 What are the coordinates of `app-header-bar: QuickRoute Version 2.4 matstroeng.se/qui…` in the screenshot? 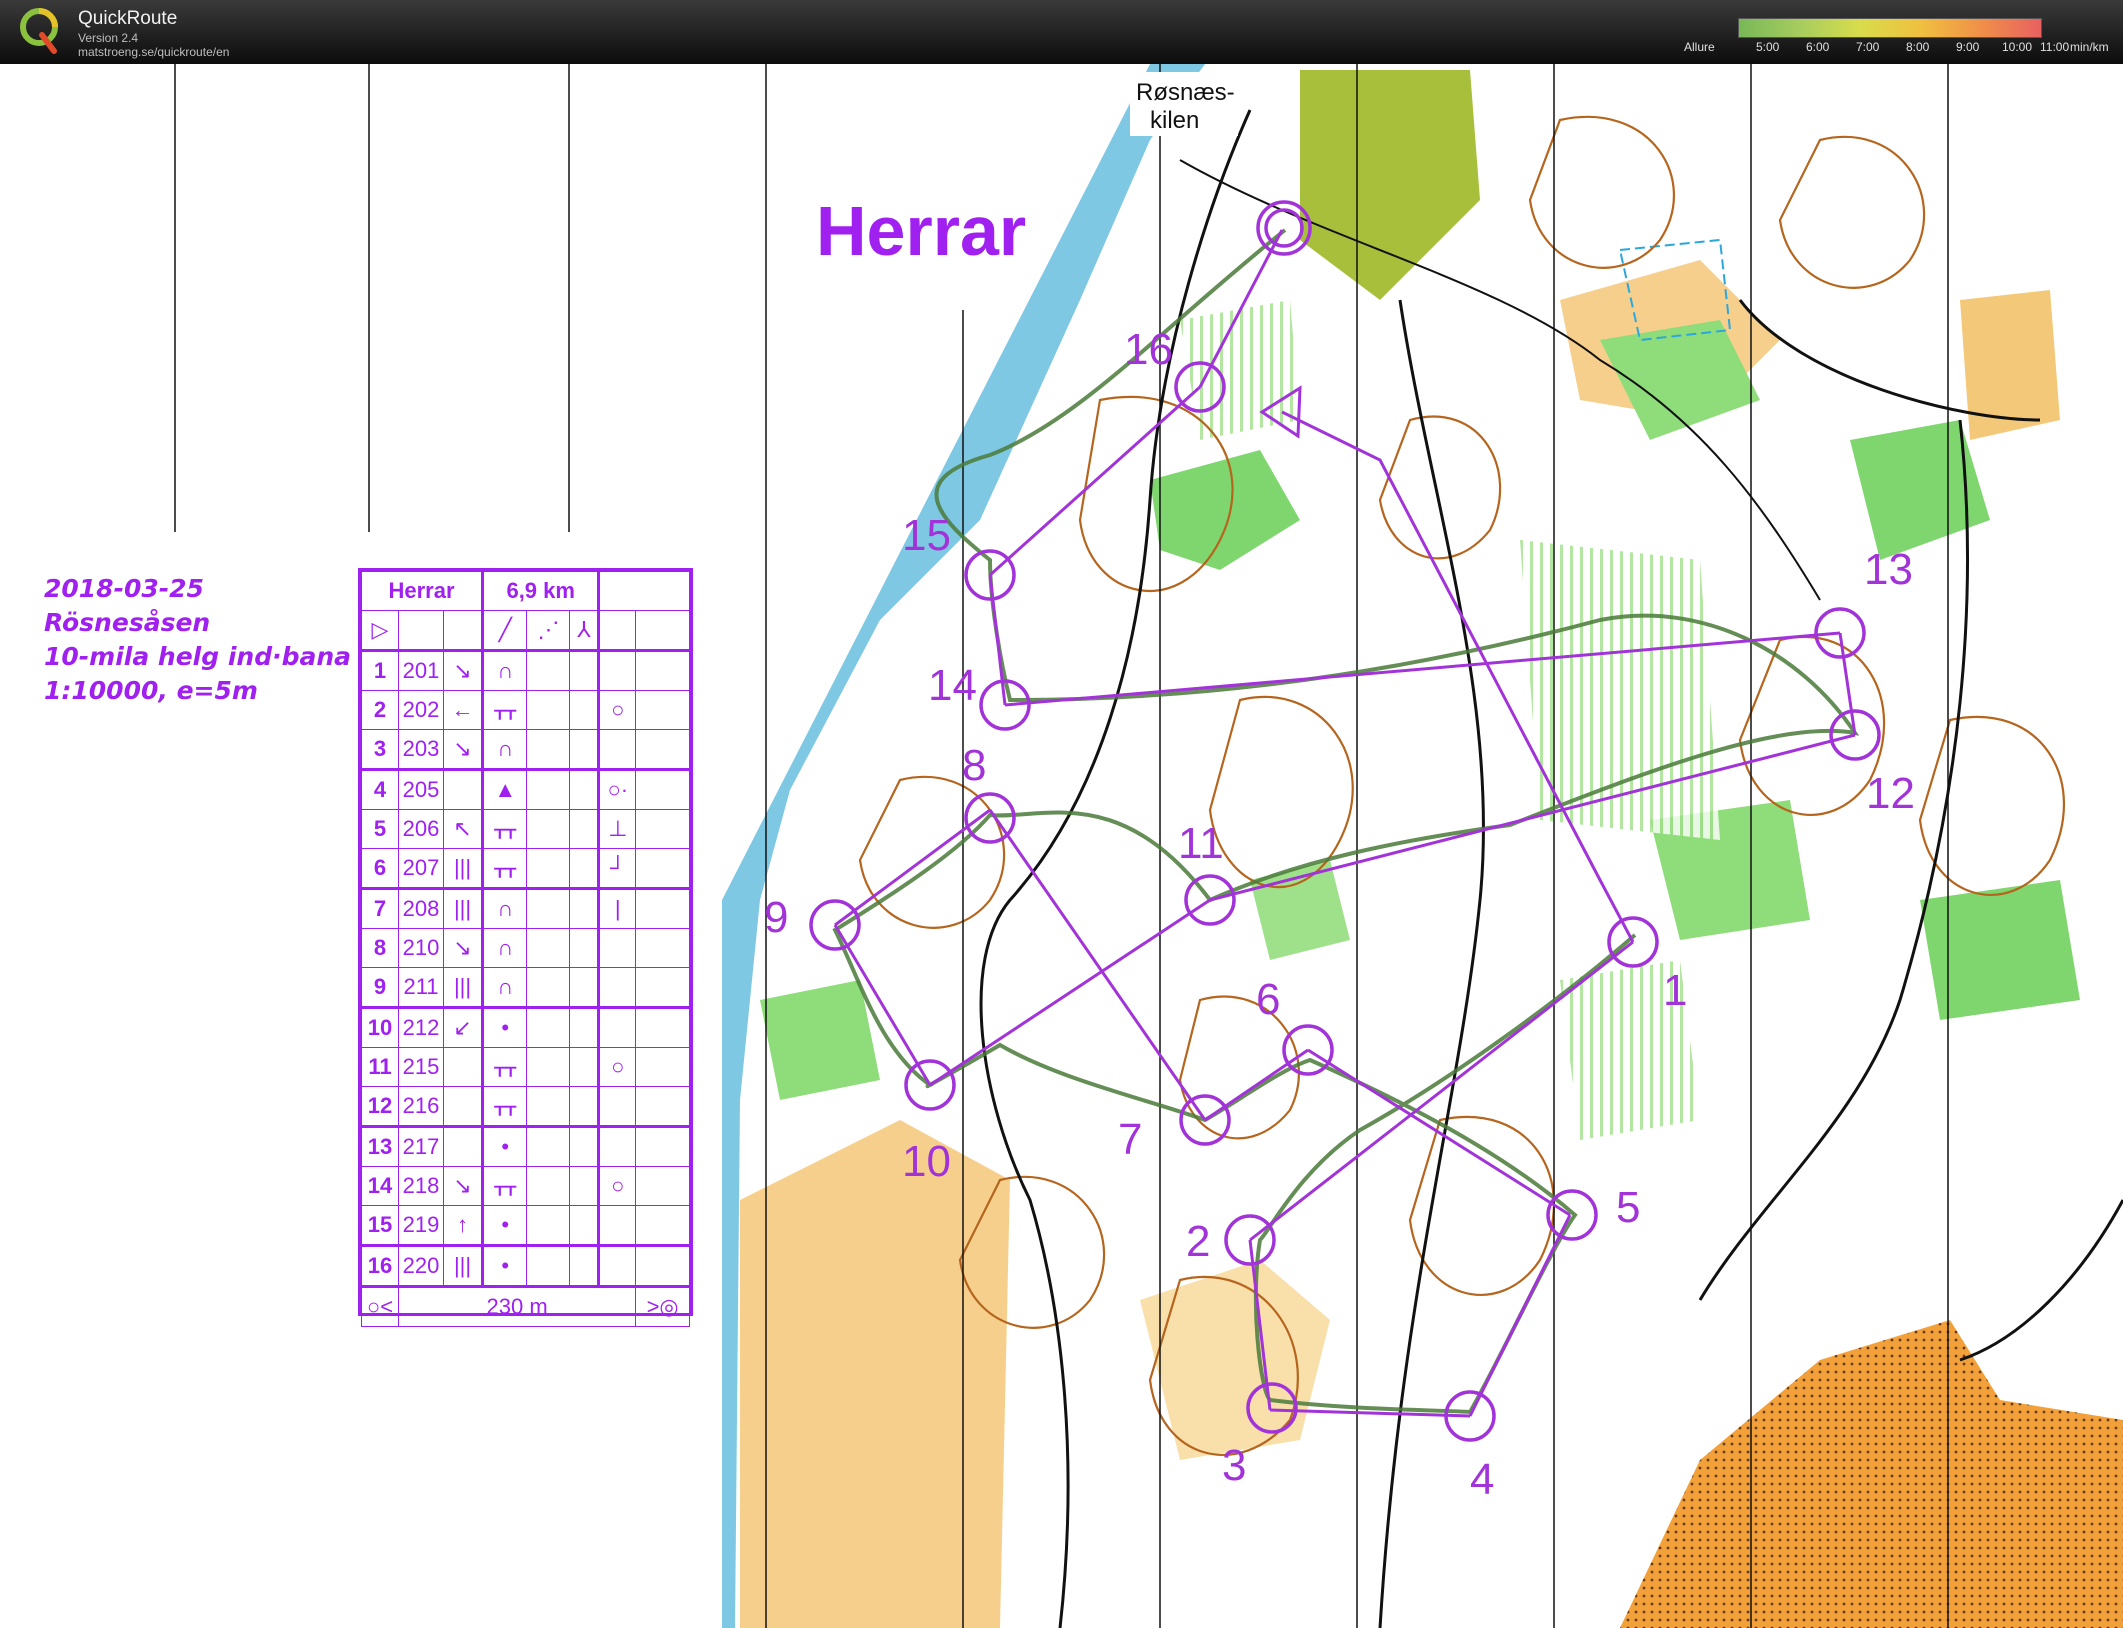 It's located at (1061, 32).